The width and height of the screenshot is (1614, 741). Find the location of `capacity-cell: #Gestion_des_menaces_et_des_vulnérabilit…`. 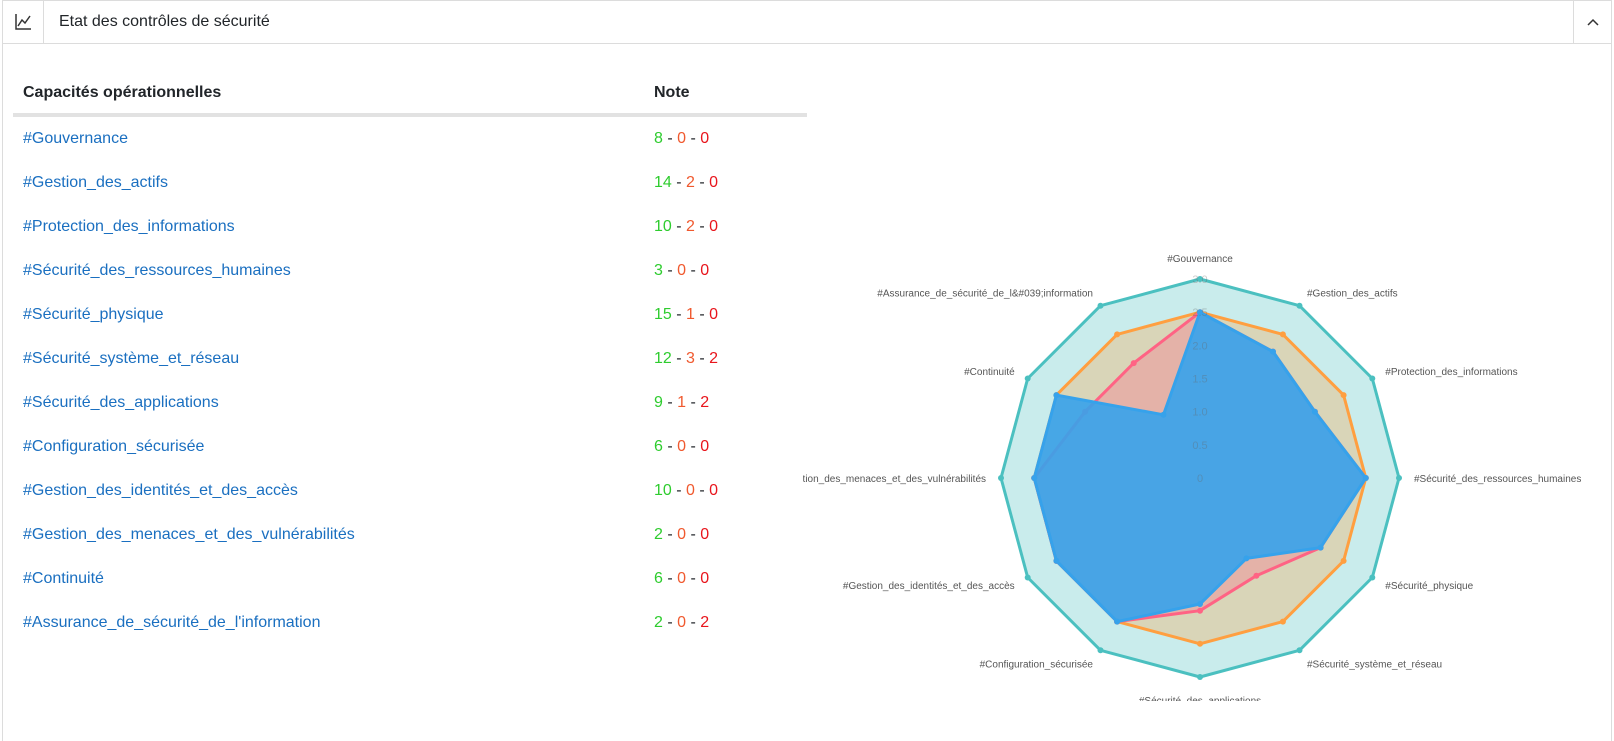

capacity-cell: #Gestion_des_menaces_et_des_vulnérabilit… is located at coordinates (328, 535).